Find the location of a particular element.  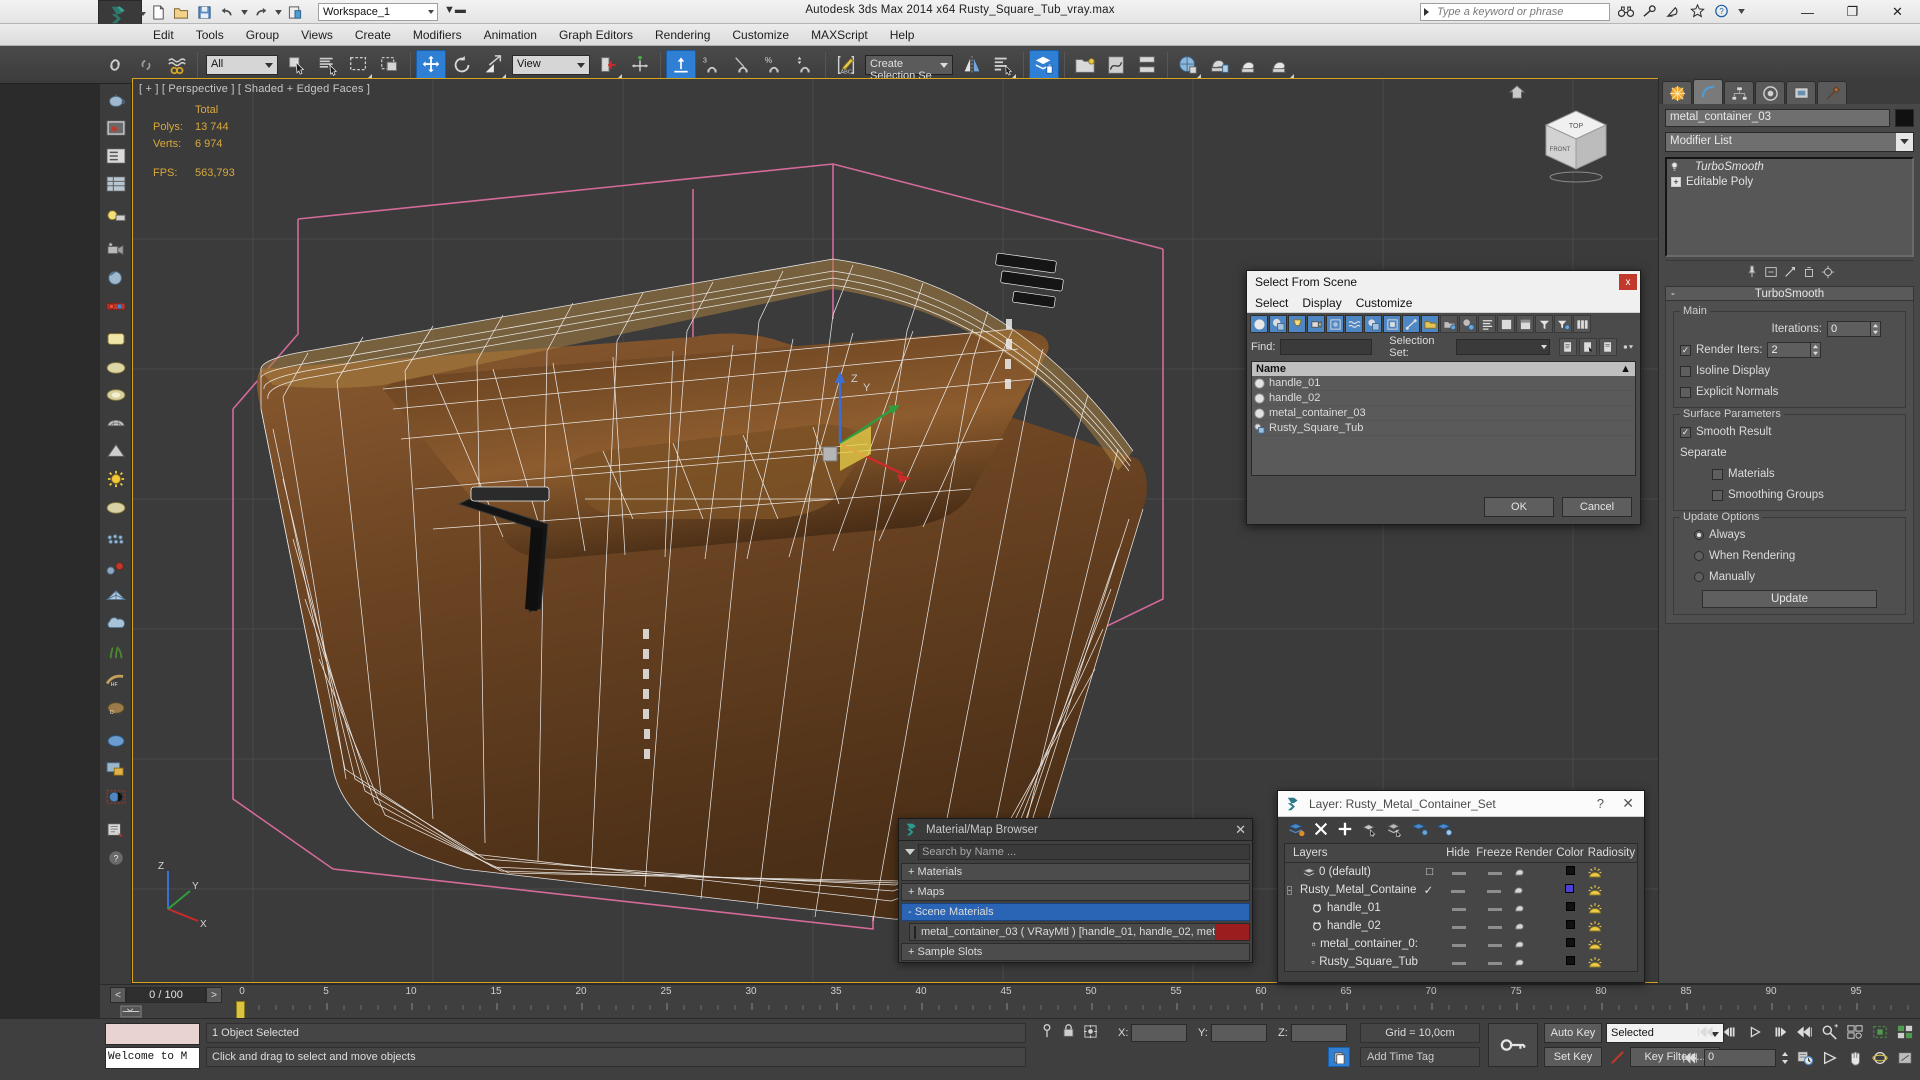

tab-motion is located at coordinates (1770, 92).